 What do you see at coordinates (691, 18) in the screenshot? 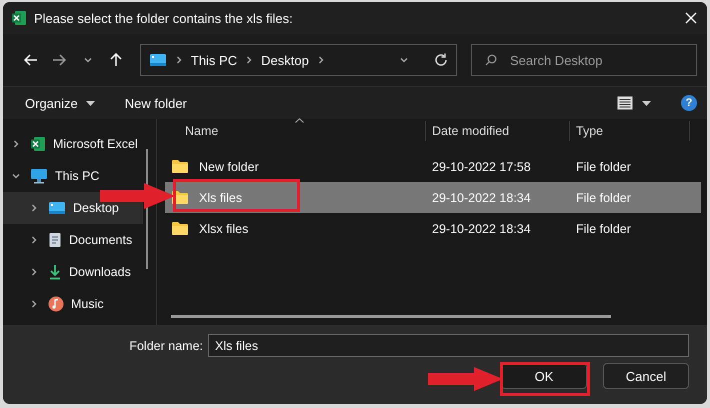
I see `close-icon` at bounding box center [691, 18].